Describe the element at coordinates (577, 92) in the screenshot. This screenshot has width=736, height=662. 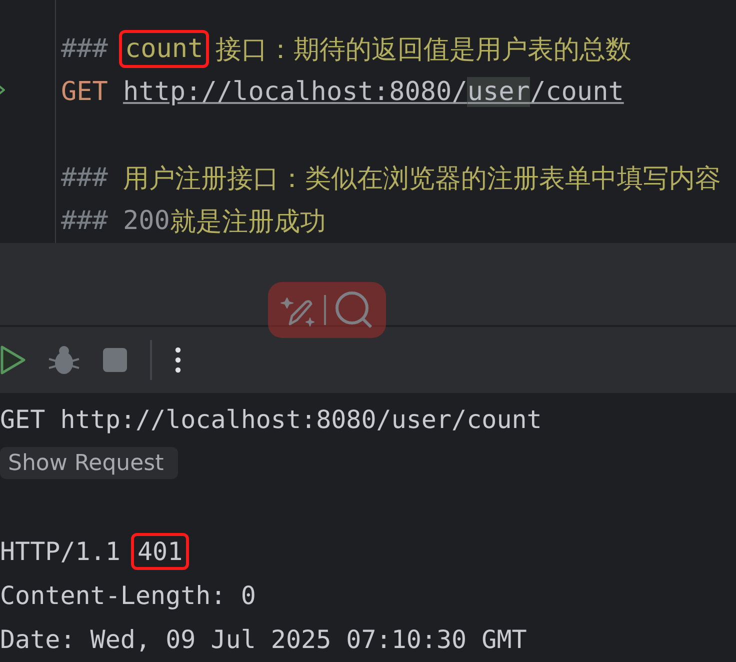
I see `url-link: /count` at that location.